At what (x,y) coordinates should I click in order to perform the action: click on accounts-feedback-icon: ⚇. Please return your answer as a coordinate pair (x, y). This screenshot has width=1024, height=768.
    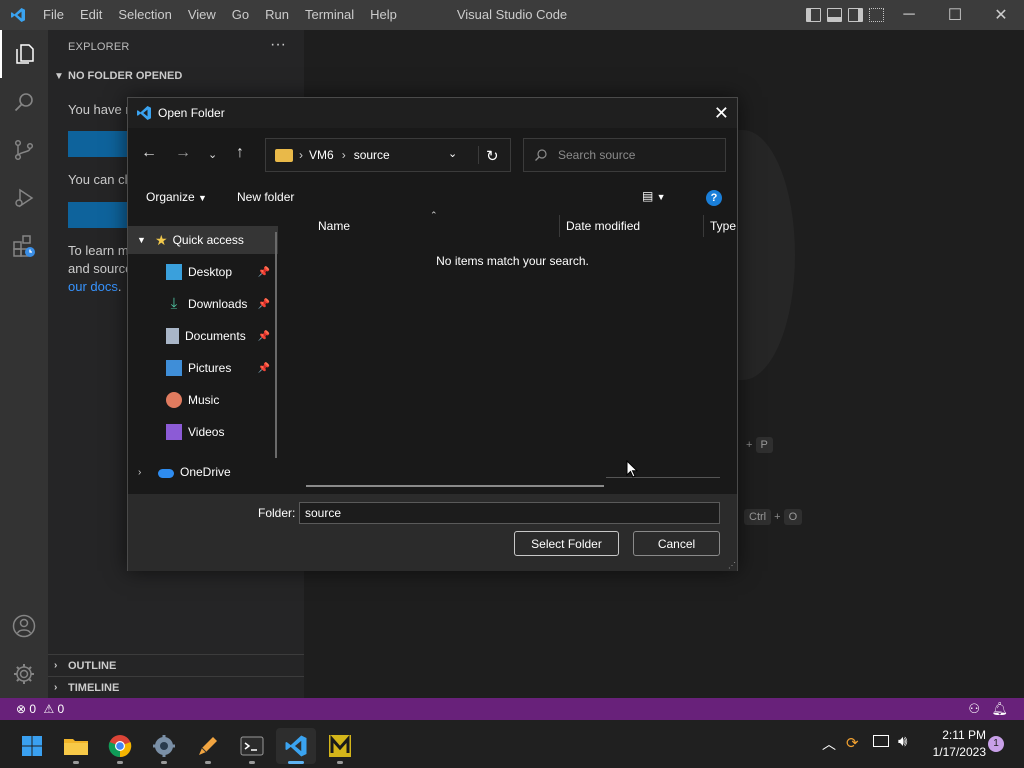
    Looking at the image, I should click on (974, 709).